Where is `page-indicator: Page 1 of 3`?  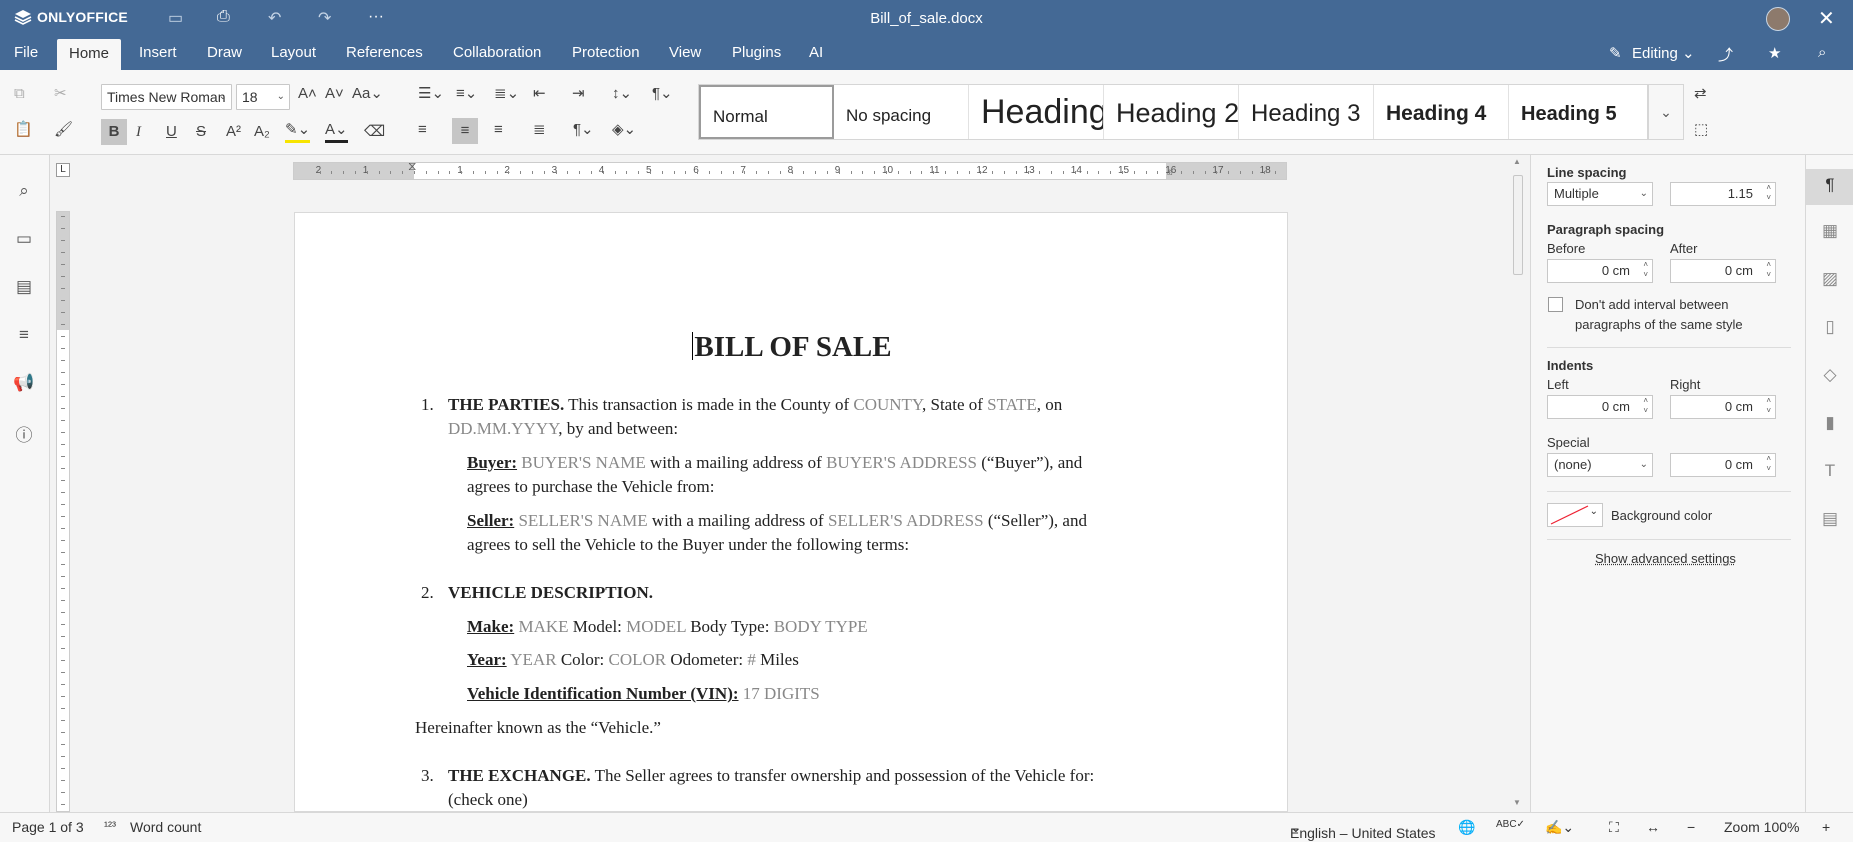
page-indicator: Page 1 of 3 is located at coordinates (48, 827).